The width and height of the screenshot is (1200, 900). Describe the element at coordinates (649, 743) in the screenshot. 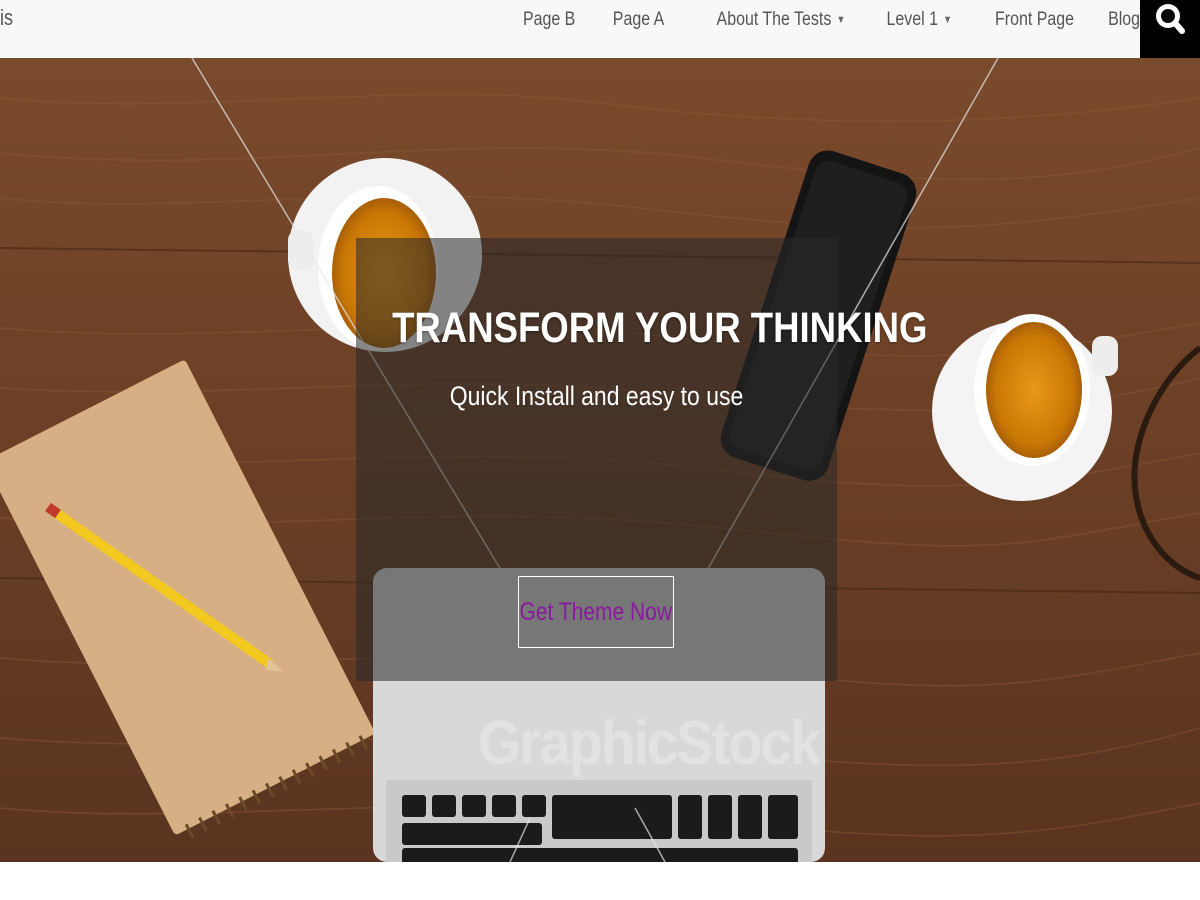

I see `graphicstock-watermark: GraphicStock` at that location.